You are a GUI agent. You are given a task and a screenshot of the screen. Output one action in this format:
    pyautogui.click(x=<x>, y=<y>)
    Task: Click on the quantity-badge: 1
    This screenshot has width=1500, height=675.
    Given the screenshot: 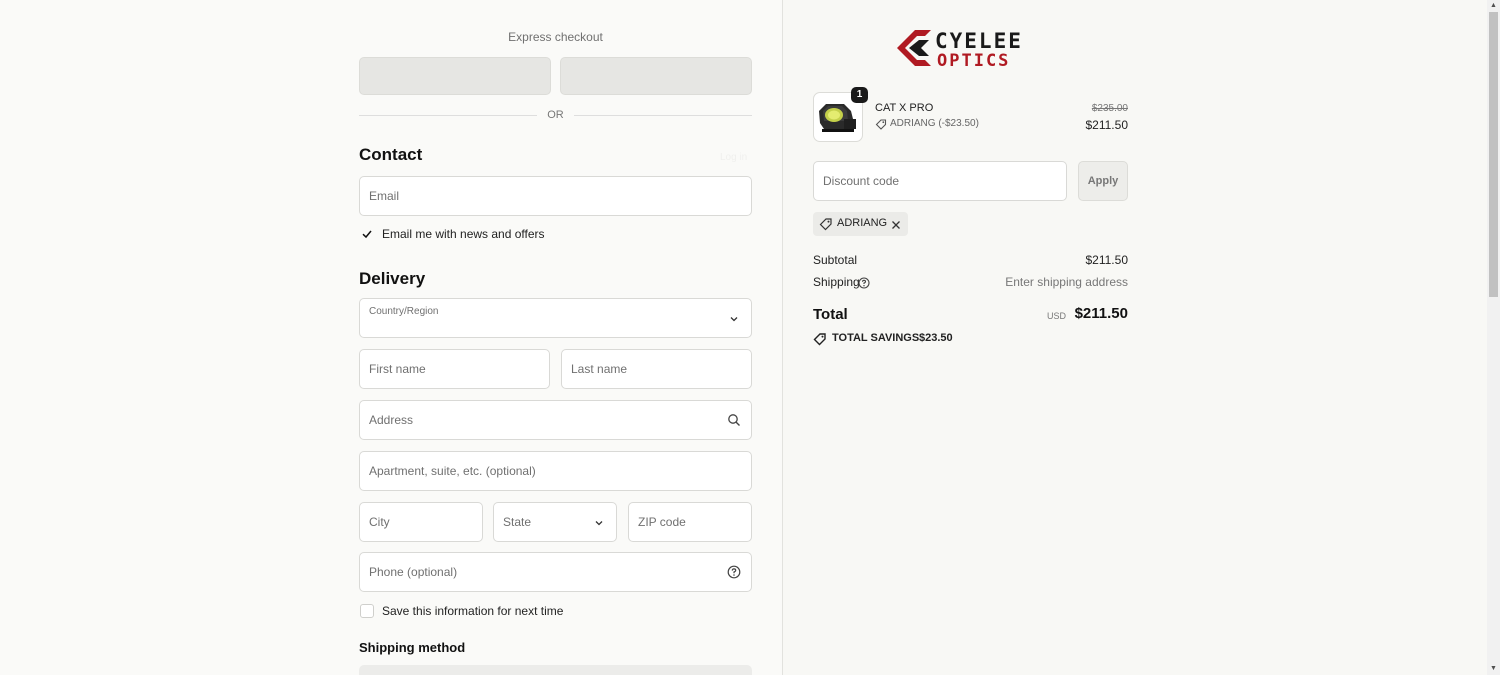 What is the action you would take?
    pyautogui.click(x=859, y=95)
    